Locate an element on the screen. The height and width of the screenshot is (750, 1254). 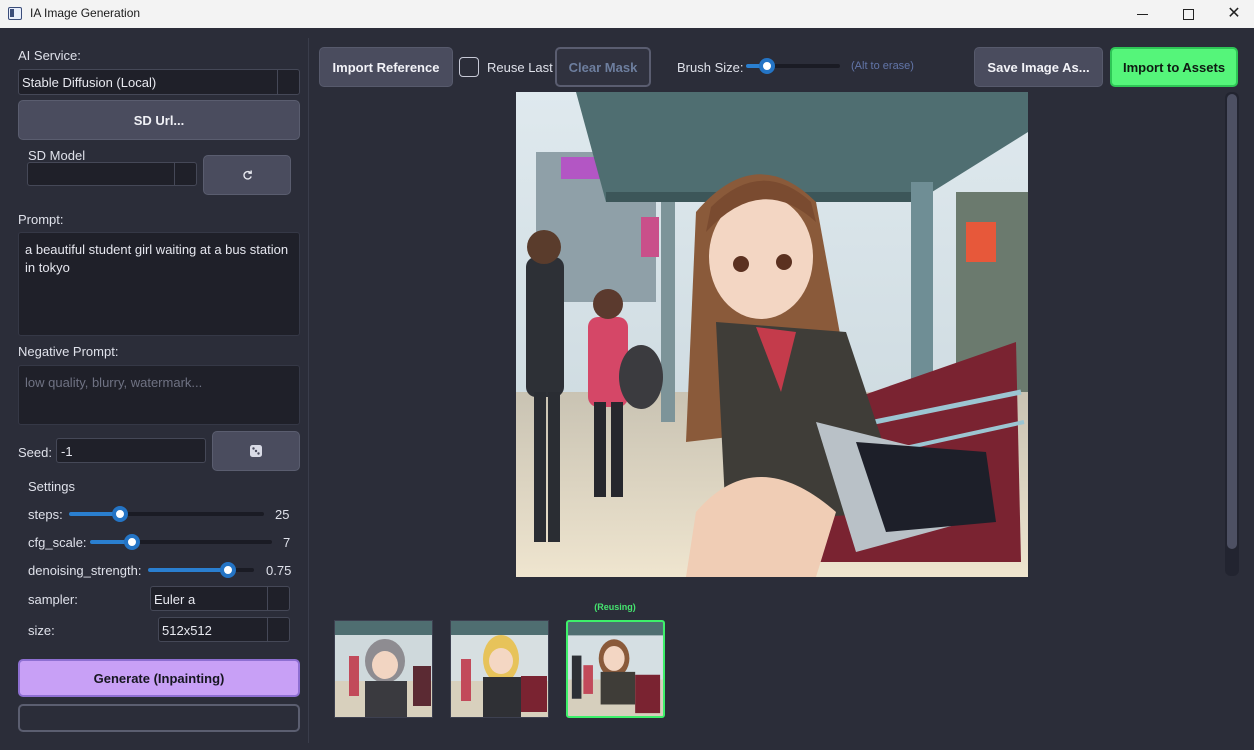
maximize-button is located at coordinates (1188, 14).